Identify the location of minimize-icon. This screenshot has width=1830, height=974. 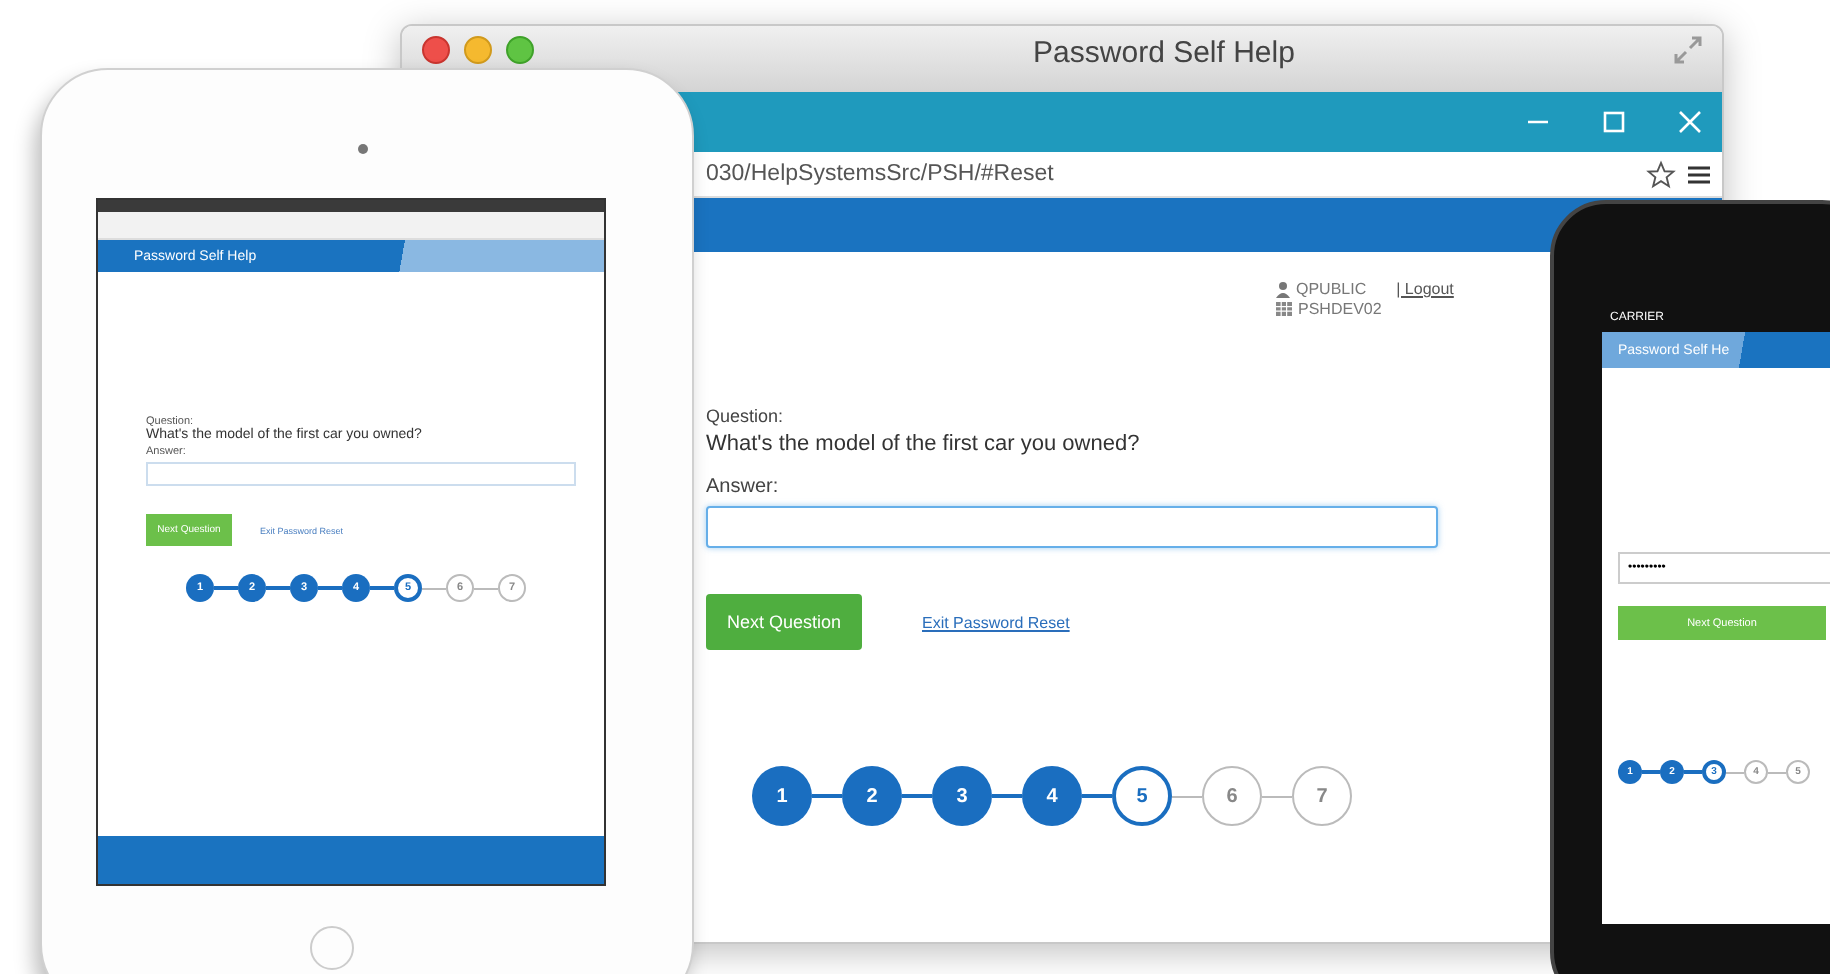
(478, 50).